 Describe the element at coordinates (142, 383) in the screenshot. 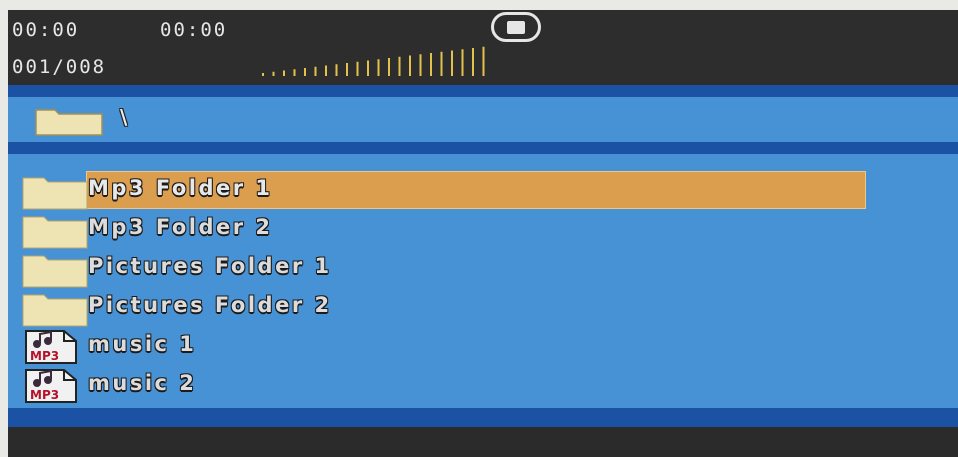

I see `item-label: music 2` at that location.